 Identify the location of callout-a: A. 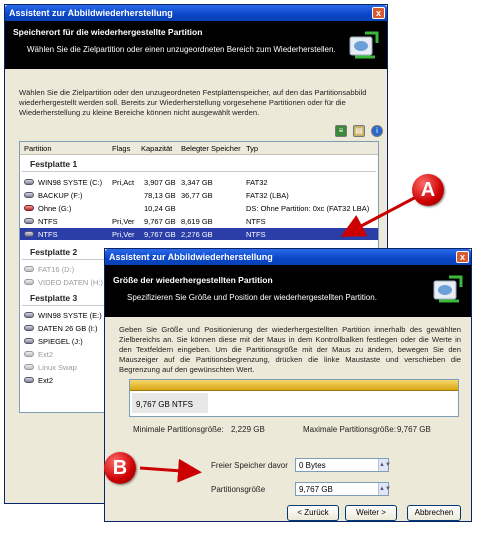
(428, 190).